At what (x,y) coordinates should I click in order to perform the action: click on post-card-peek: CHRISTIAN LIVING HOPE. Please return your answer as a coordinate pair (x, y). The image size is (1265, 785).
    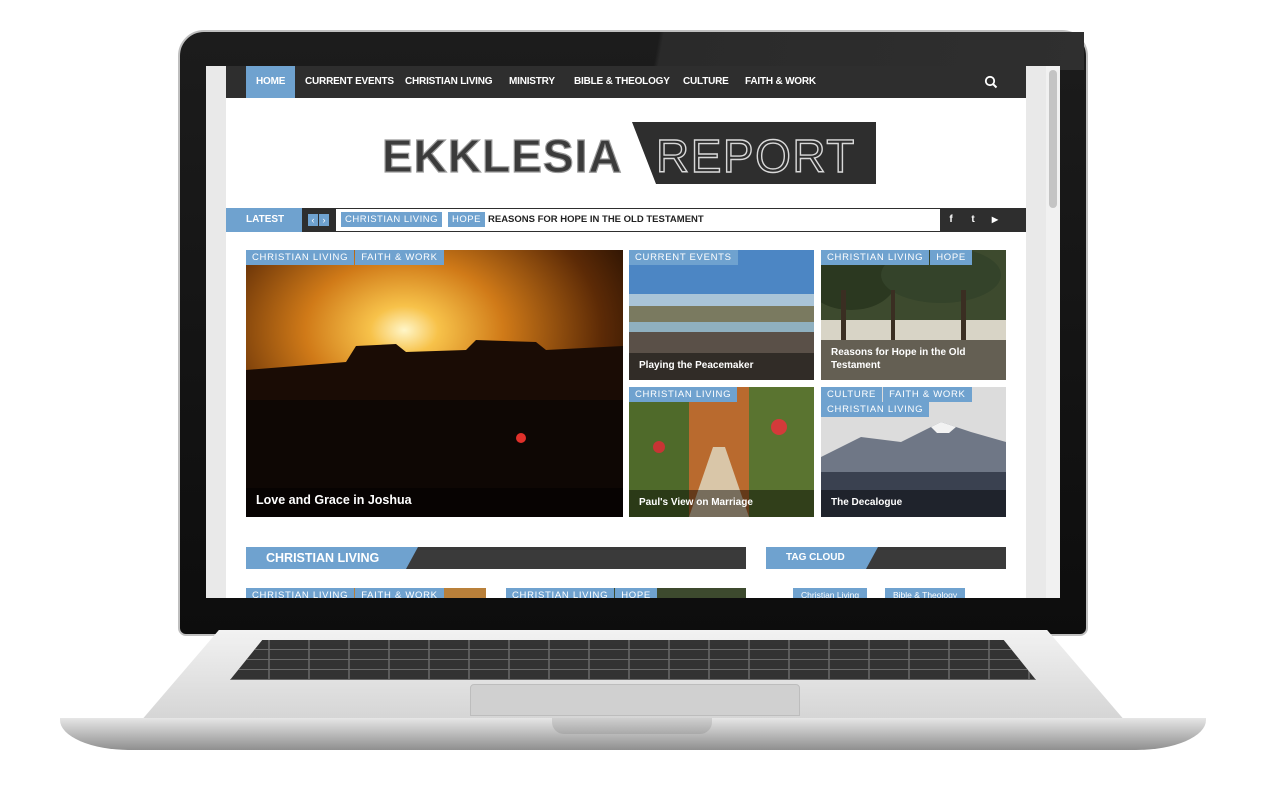
    Looking at the image, I should click on (626, 593).